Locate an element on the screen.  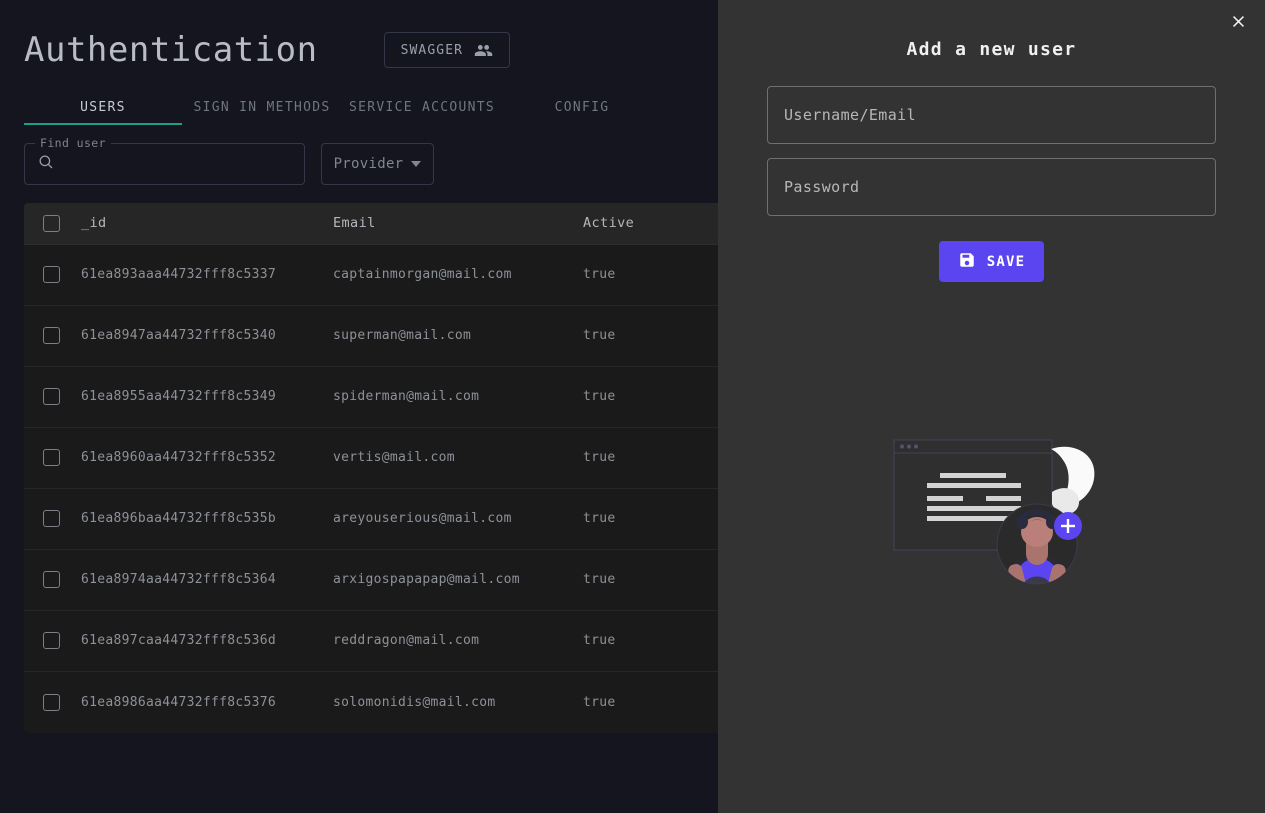
tab-config-label: CONFIG is located at coordinates (582, 107).